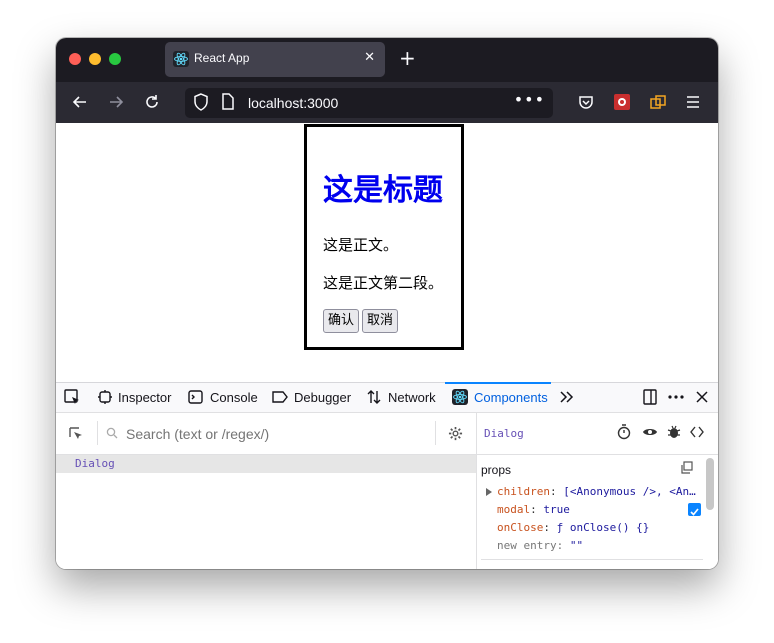 The width and height of the screenshot is (774, 643). What do you see at coordinates (511, 397) in the screenshot?
I see `tab-components: Components` at bounding box center [511, 397].